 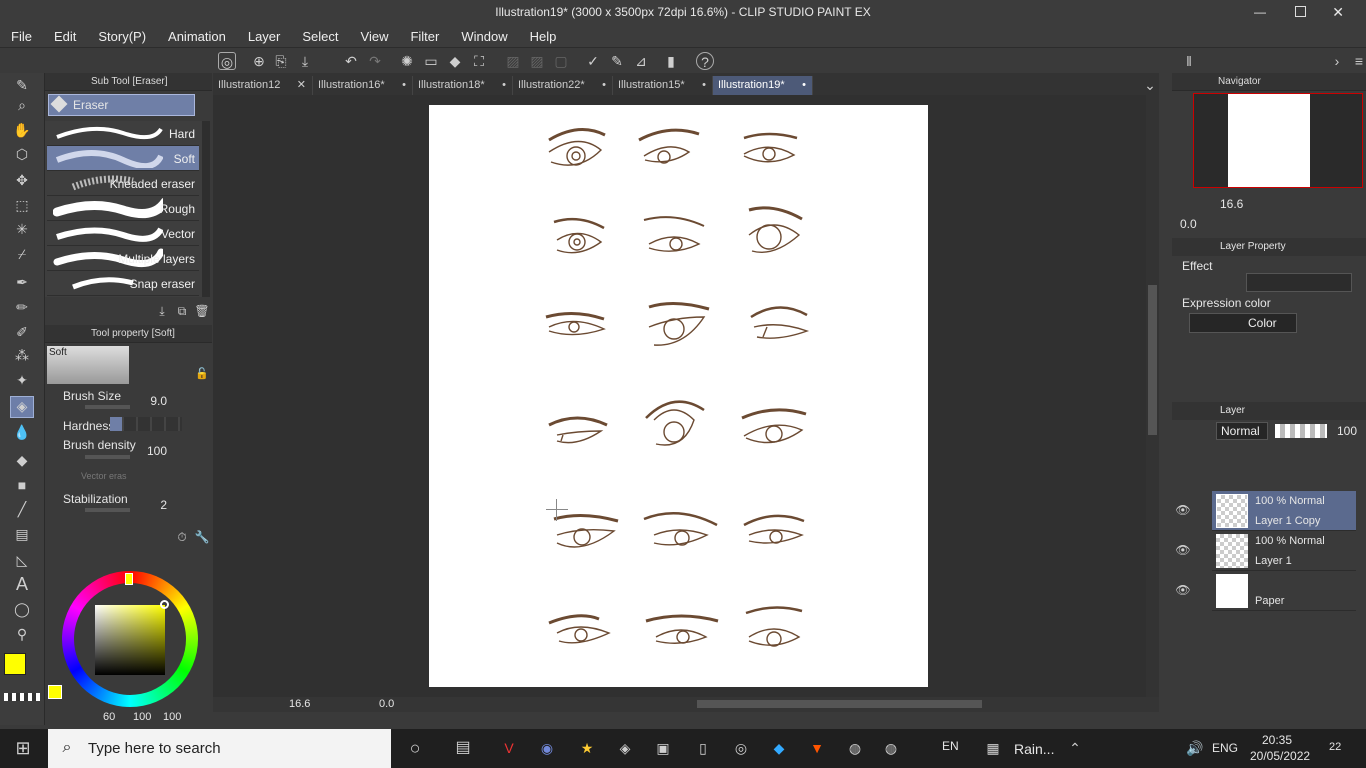 I want to click on blend-icon: 💧, so click(x=22, y=432).